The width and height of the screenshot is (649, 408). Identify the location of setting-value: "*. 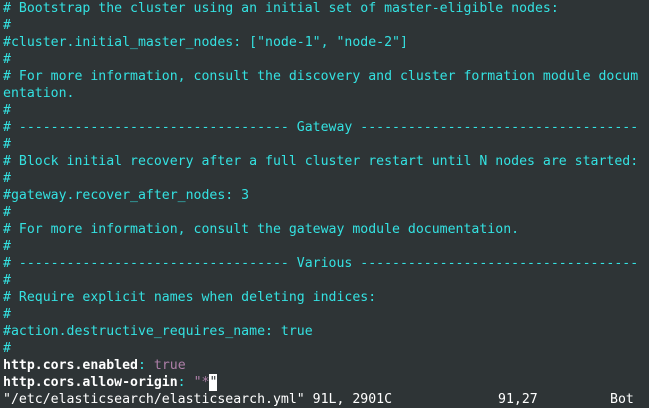
(201, 382).